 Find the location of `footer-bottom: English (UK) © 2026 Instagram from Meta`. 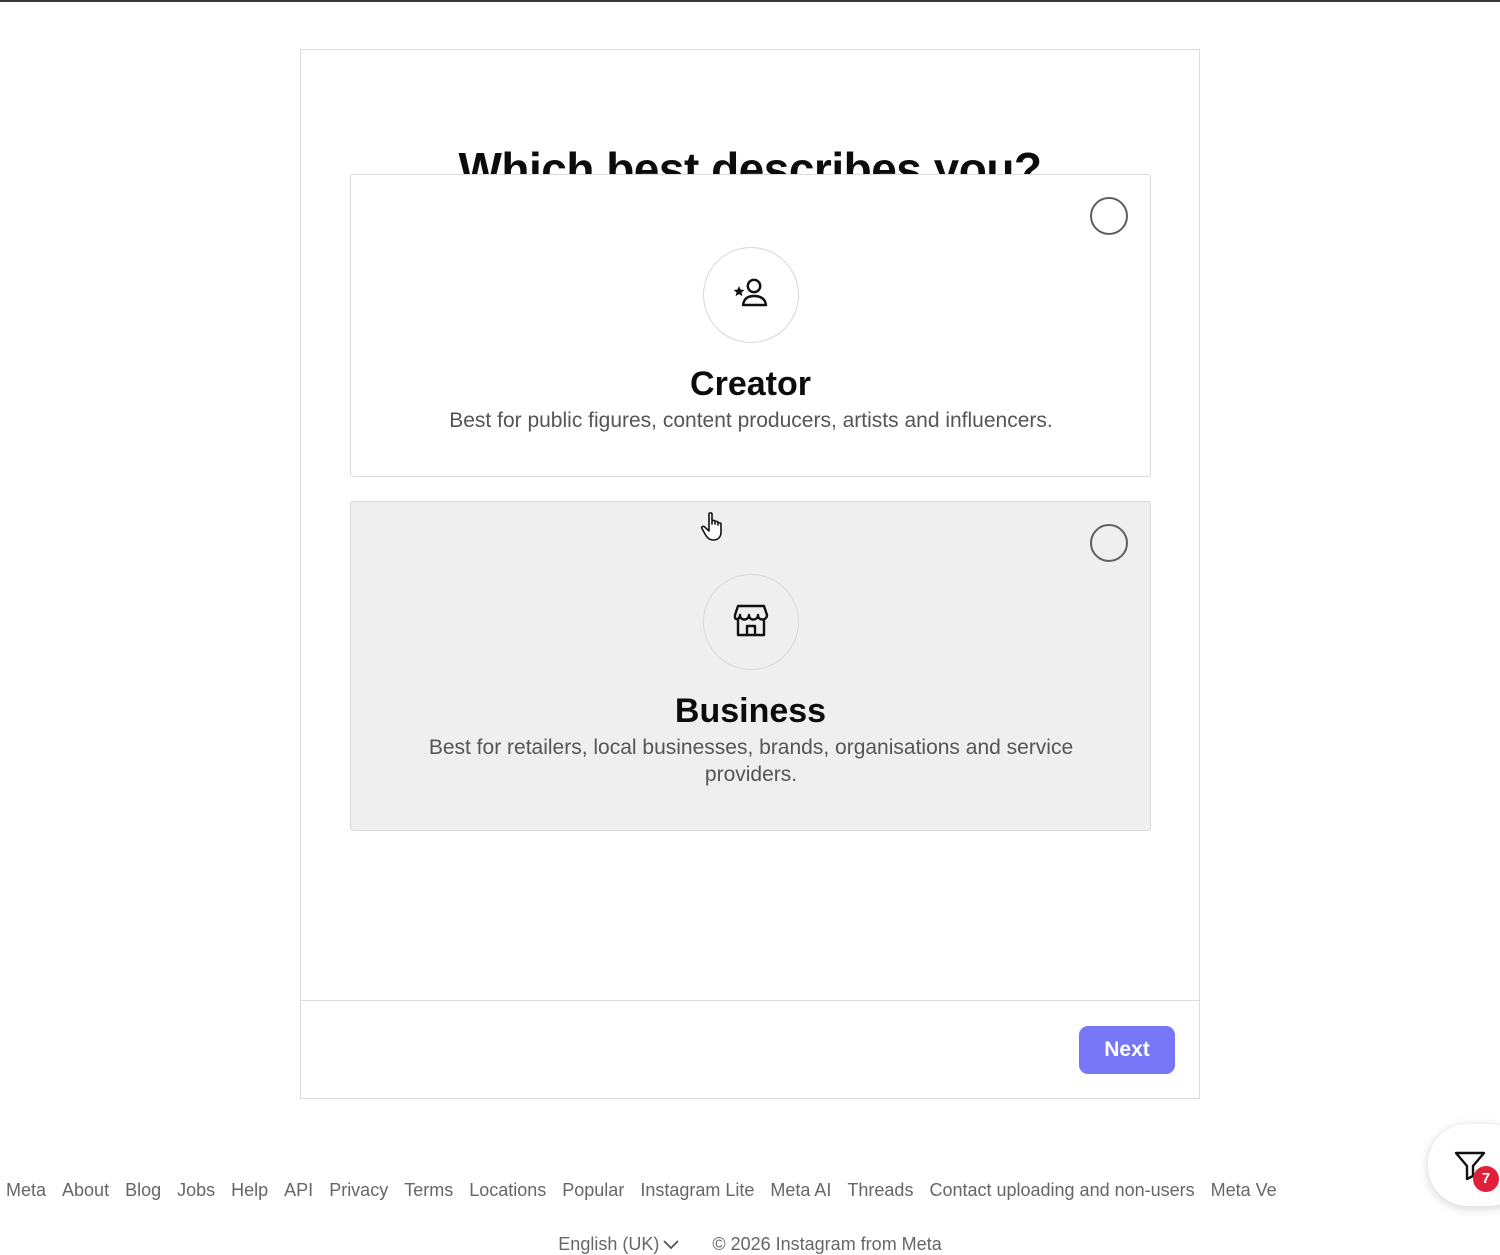

footer-bottom: English (UK) © 2026 Instagram from Meta is located at coordinates (750, 1244).